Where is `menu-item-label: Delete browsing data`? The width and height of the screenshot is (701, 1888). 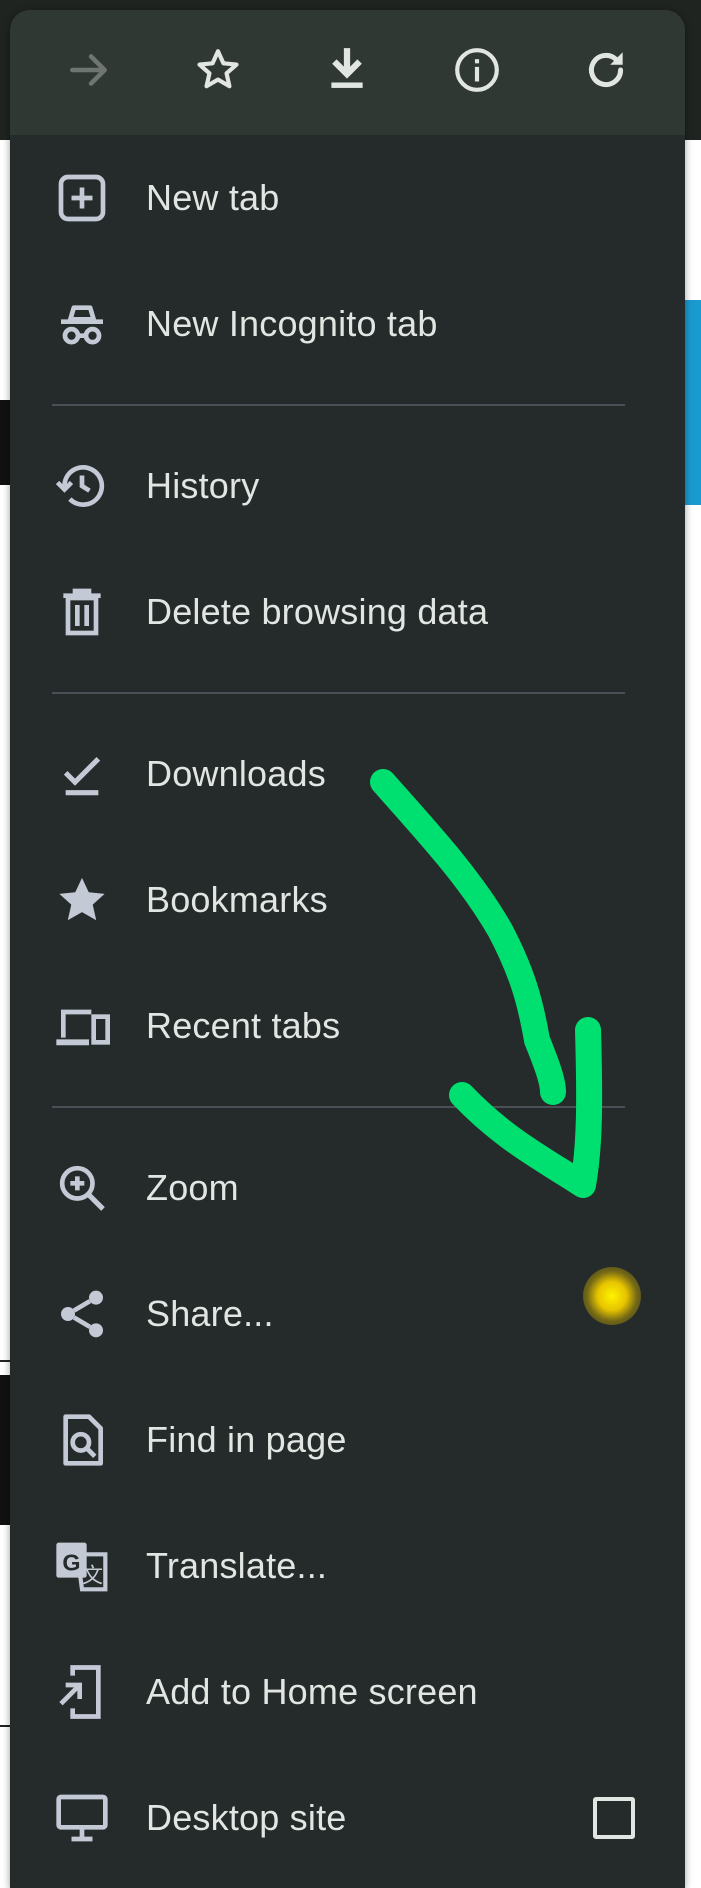 menu-item-label: Delete browsing data is located at coordinates (317, 611).